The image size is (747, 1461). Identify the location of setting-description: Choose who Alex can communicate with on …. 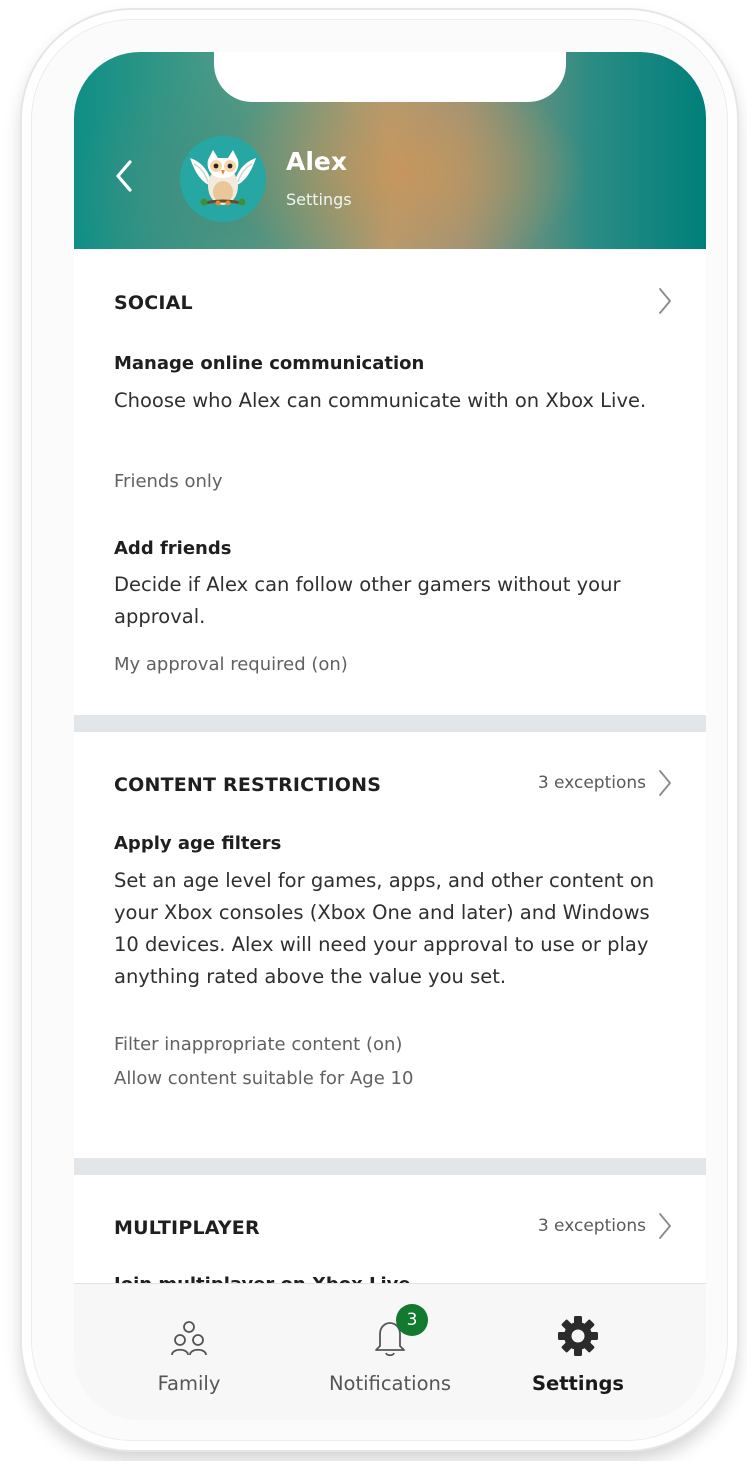
(380, 400).